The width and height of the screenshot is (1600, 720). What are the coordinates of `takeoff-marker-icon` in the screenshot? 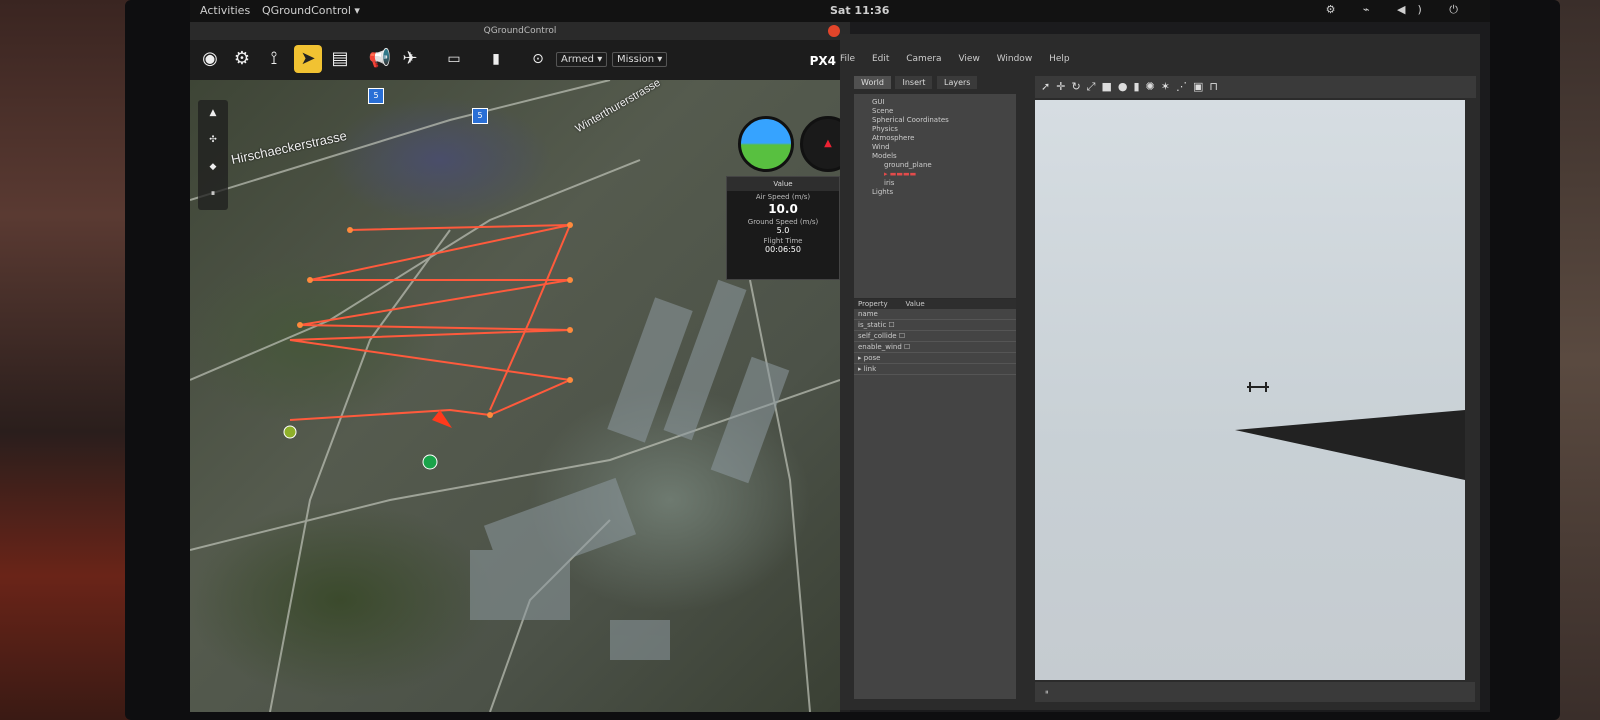 It's located at (290, 432).